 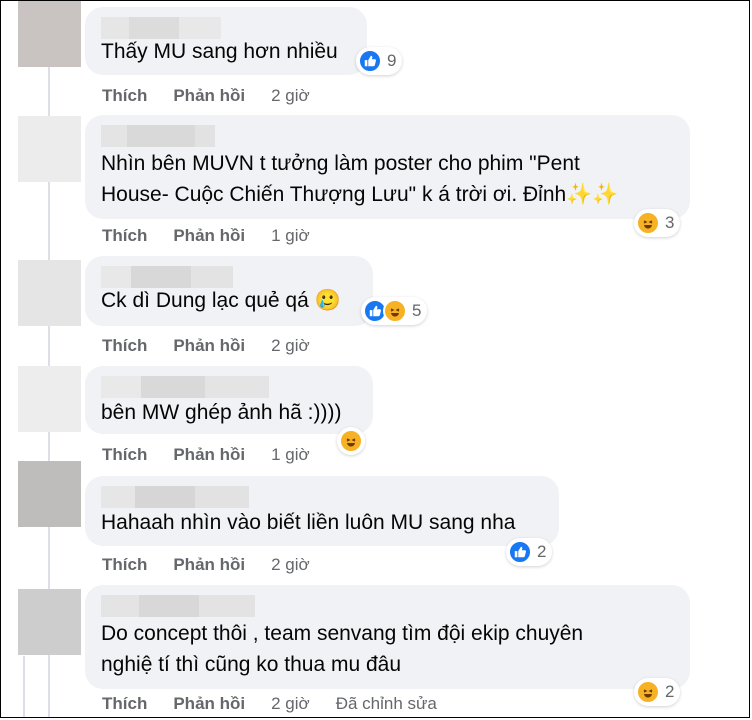 I want to click on comment-text: bên MW ghép ảnh hã :)))), so click(x=221, y=412).